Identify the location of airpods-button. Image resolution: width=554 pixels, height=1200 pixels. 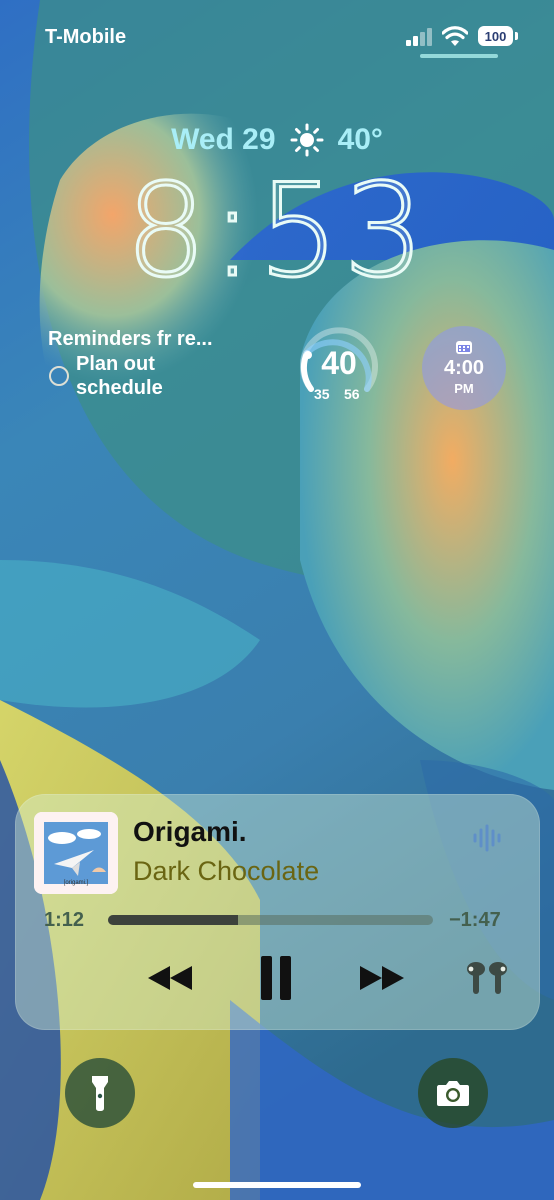
(487, 978).